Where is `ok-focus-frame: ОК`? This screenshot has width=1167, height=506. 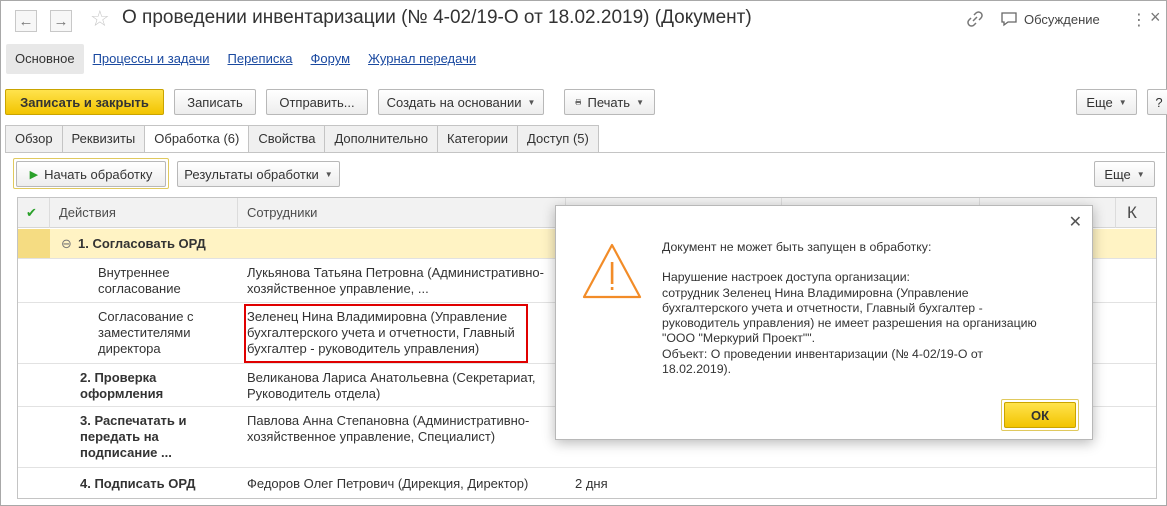 ok-focus-frame: ОК is located at coordinates (1040, 415).